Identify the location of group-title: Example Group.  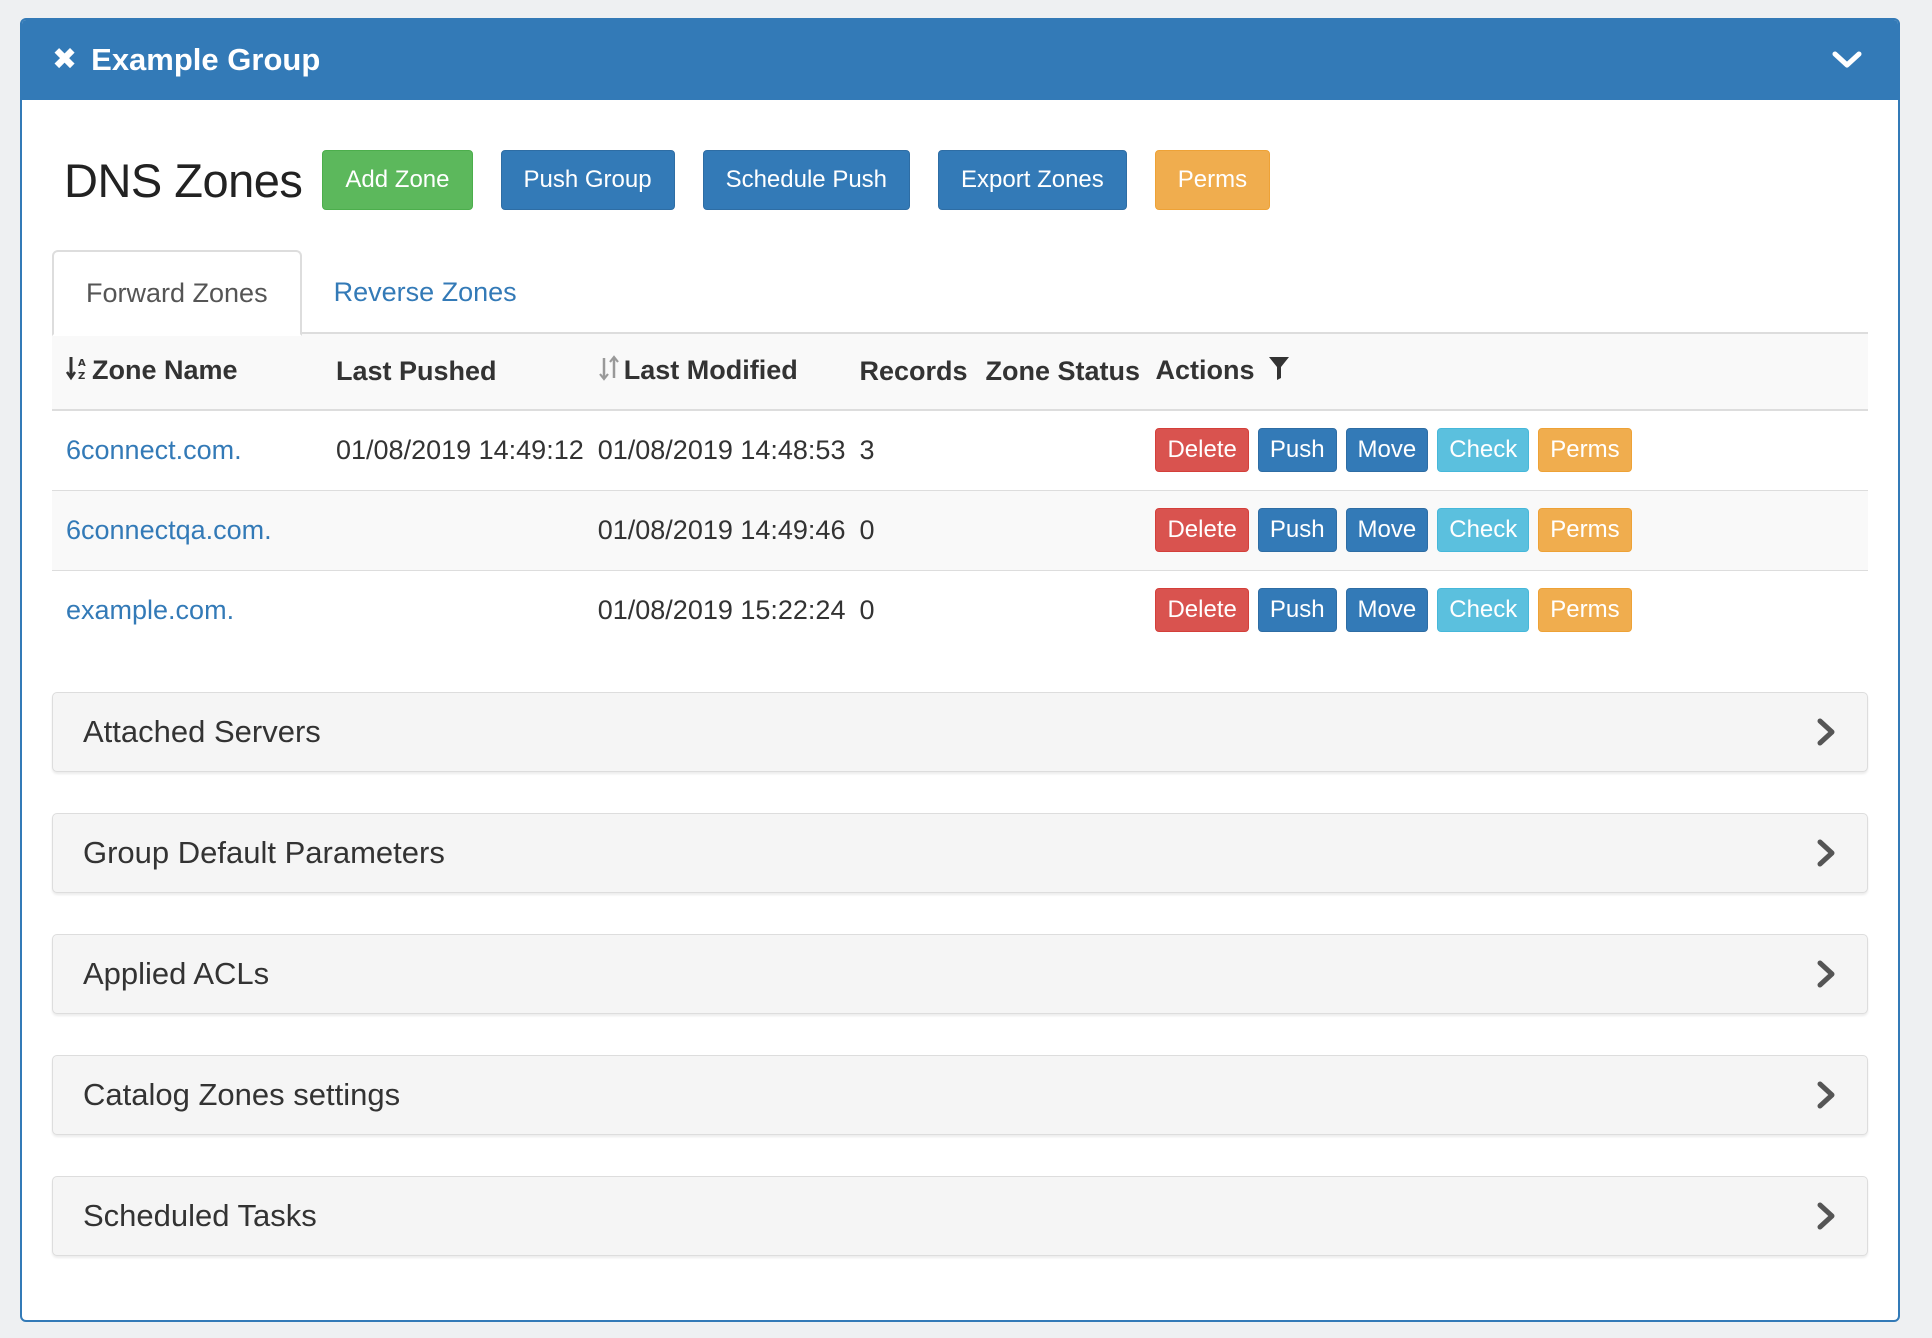
(206, 59).